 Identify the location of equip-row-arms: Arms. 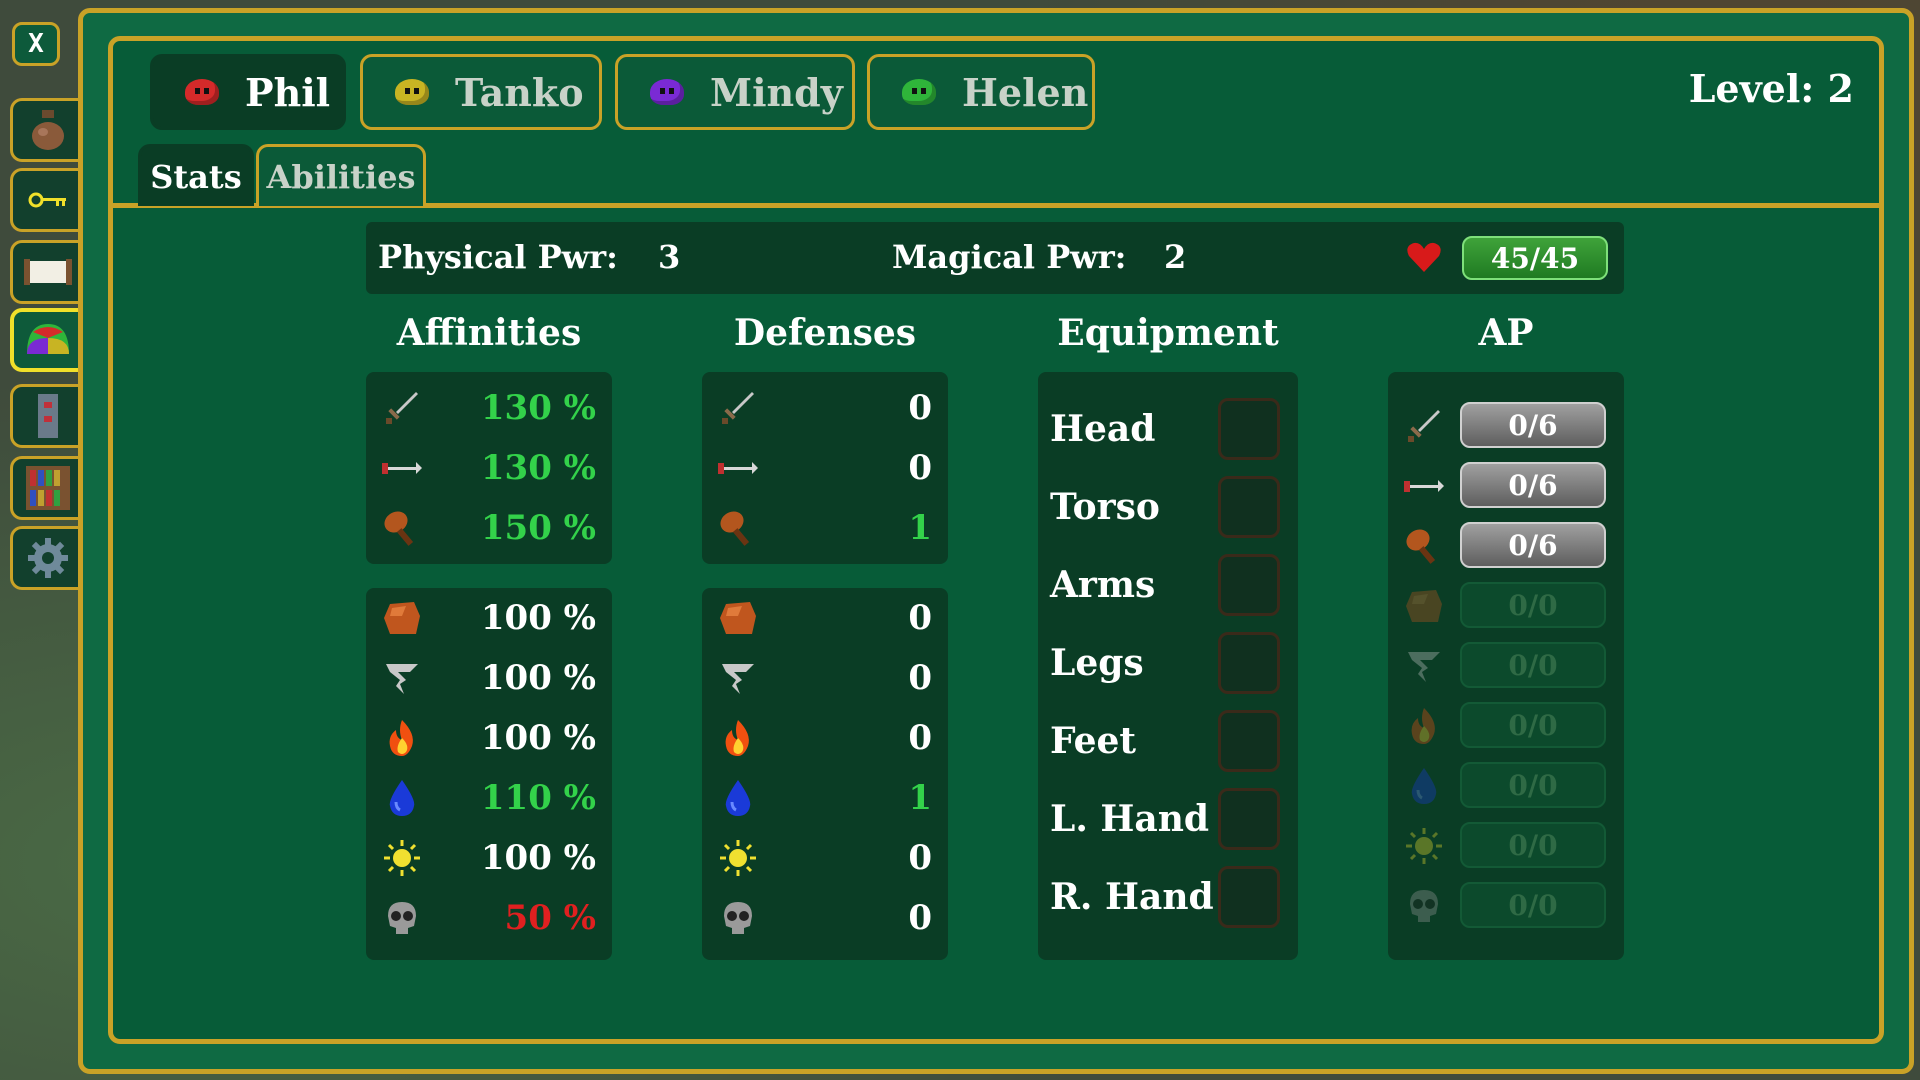
(1168, 585).